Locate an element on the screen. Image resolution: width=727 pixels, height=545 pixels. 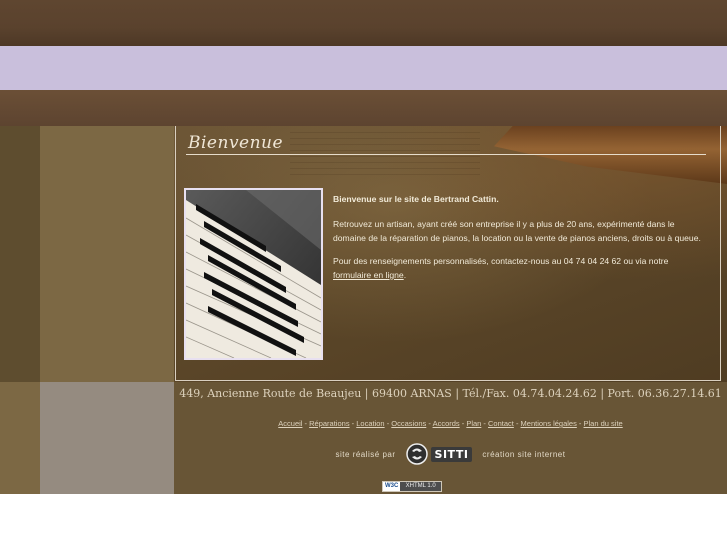
piano-keyboard-icon is located at coordinates (253, 274).